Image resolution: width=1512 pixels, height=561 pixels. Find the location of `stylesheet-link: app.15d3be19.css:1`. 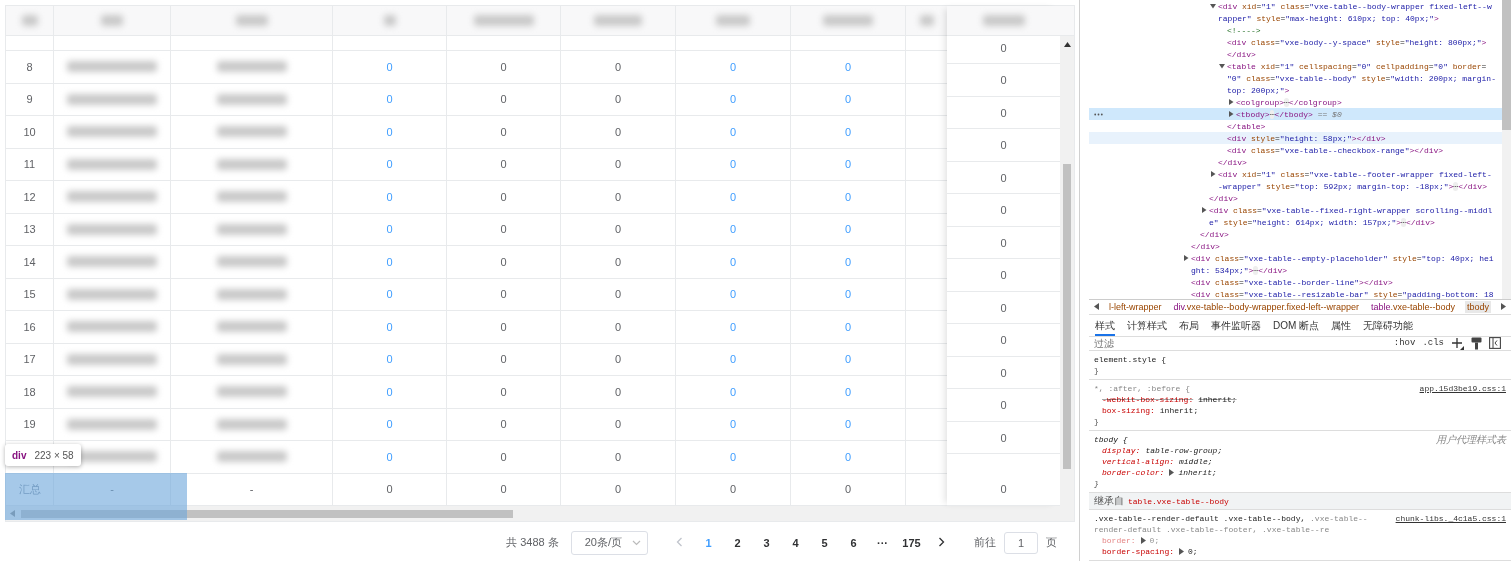

stylesheet-link: app.15d3be19.css:1 is located at coordinates (1462, 388).